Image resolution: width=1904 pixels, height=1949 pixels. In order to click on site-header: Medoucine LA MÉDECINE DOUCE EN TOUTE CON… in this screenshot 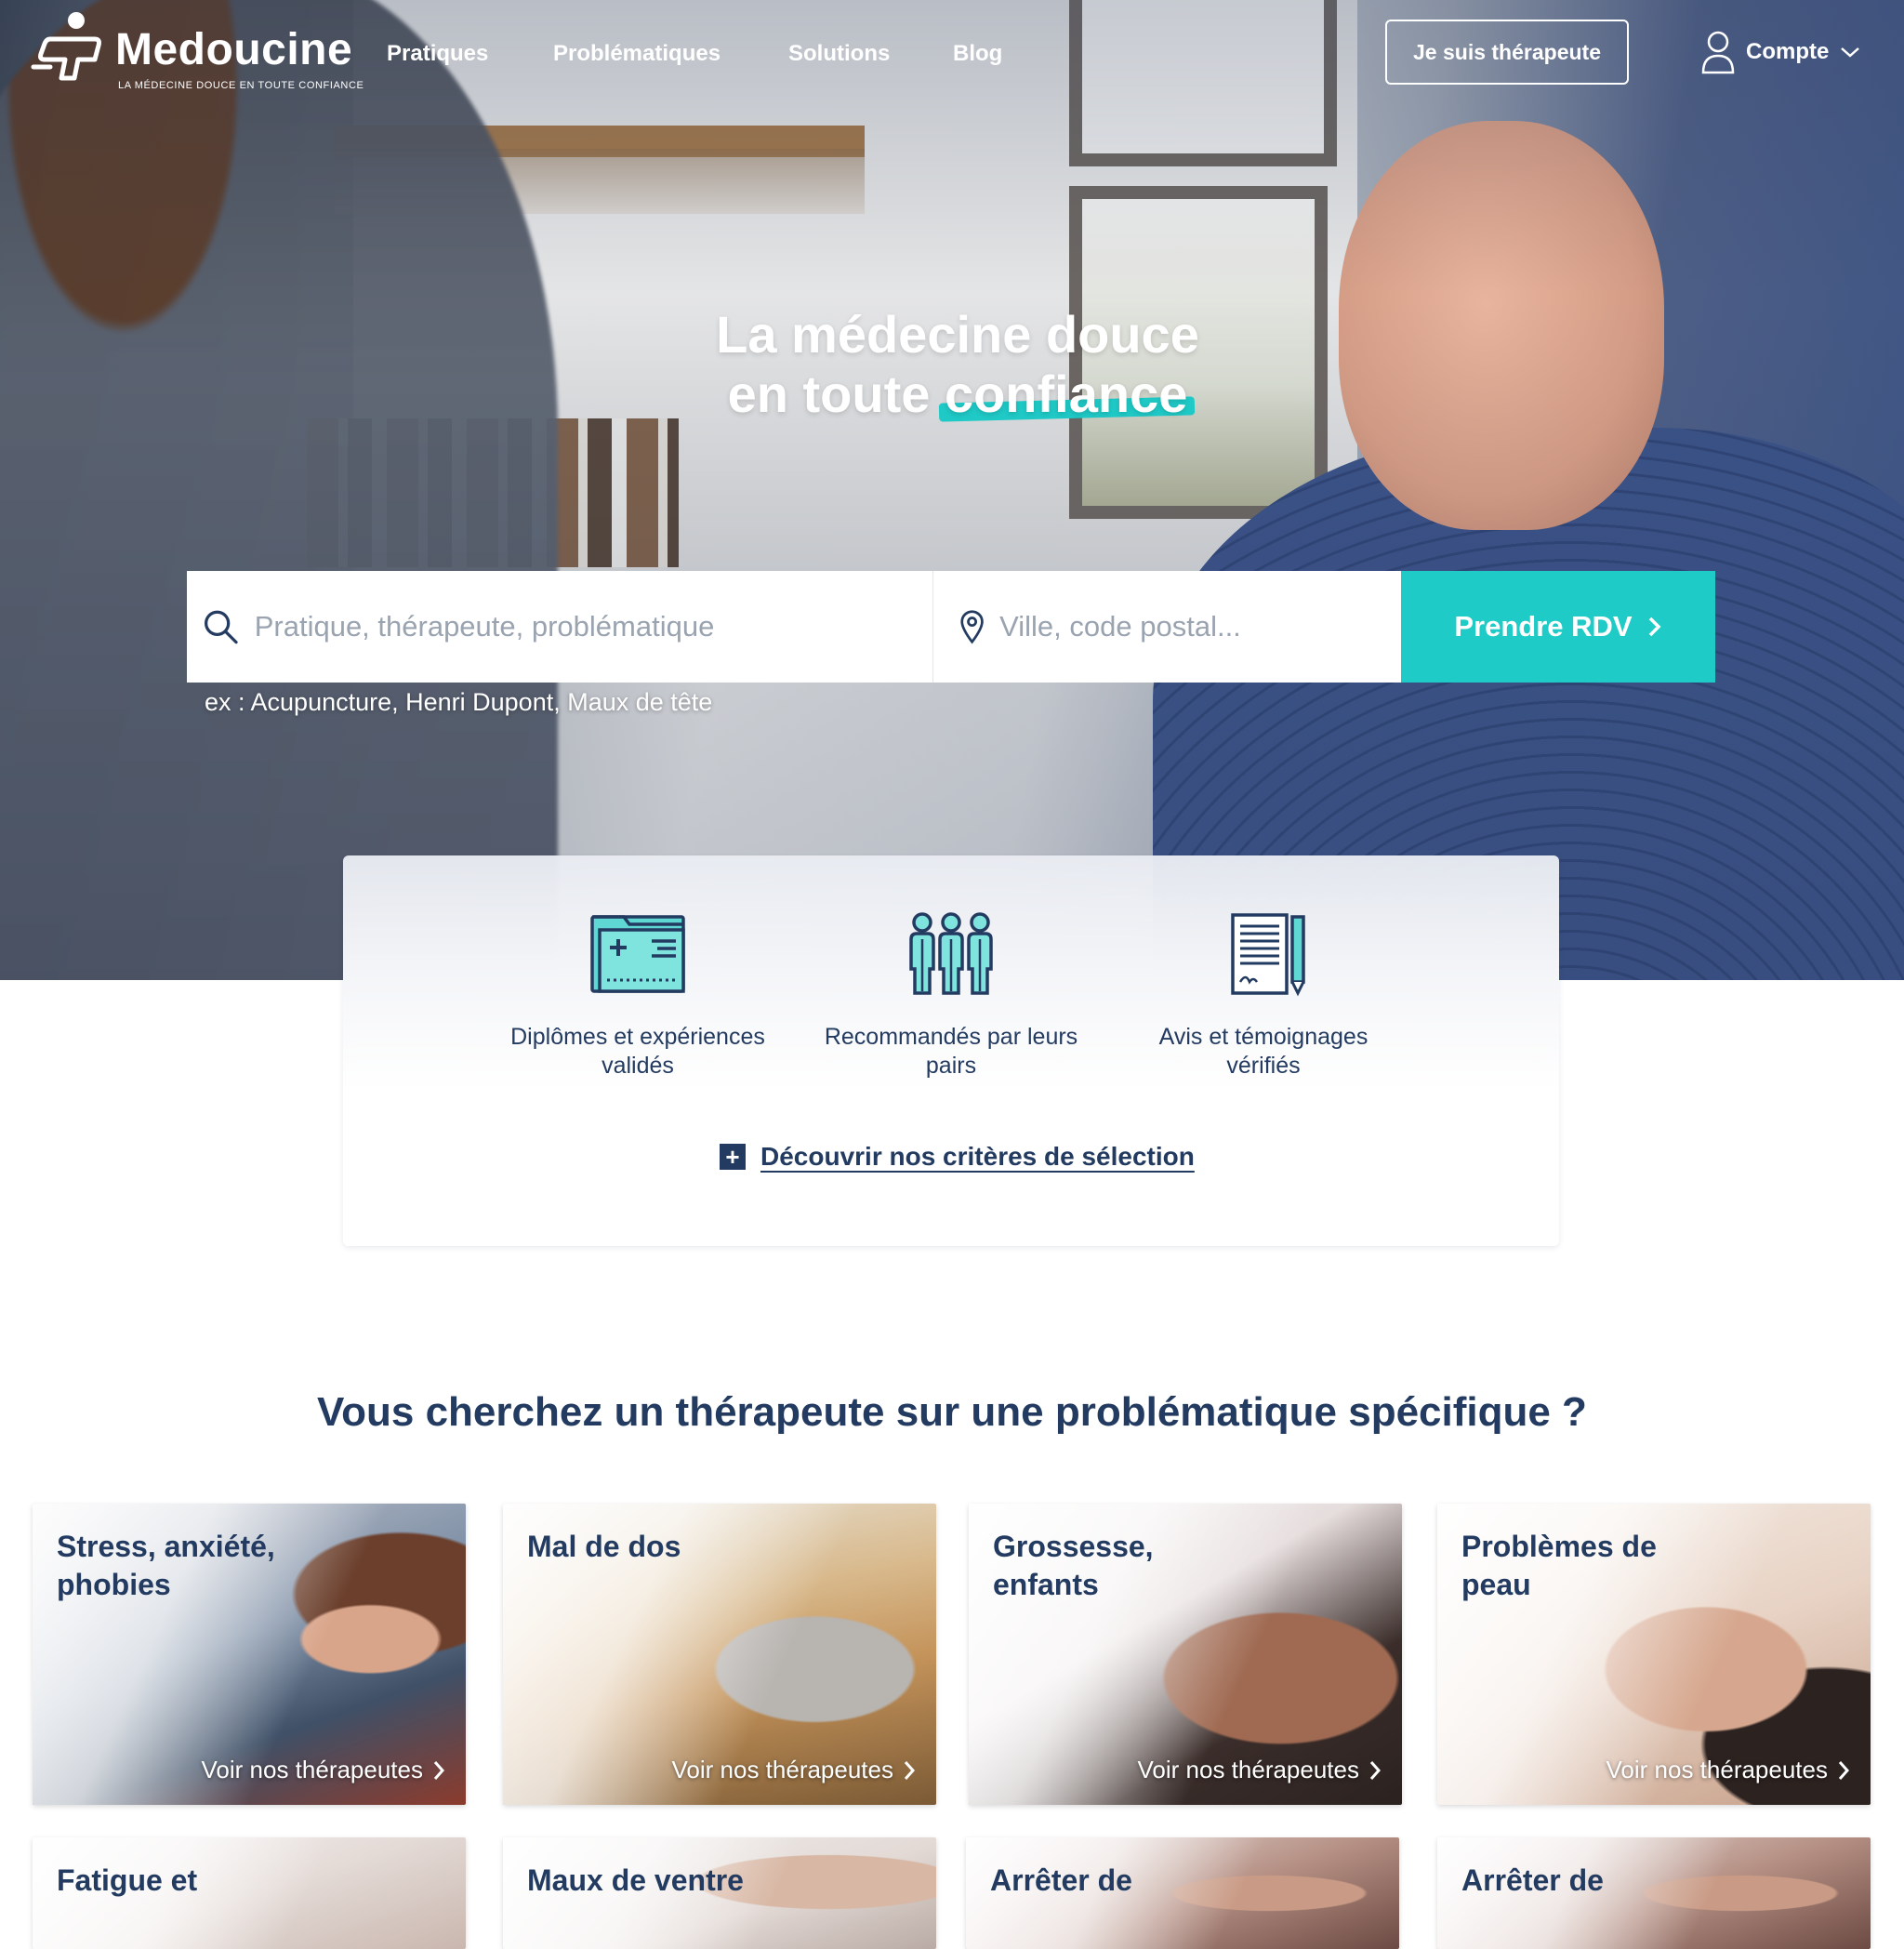, I will do `click(952, 56)`.